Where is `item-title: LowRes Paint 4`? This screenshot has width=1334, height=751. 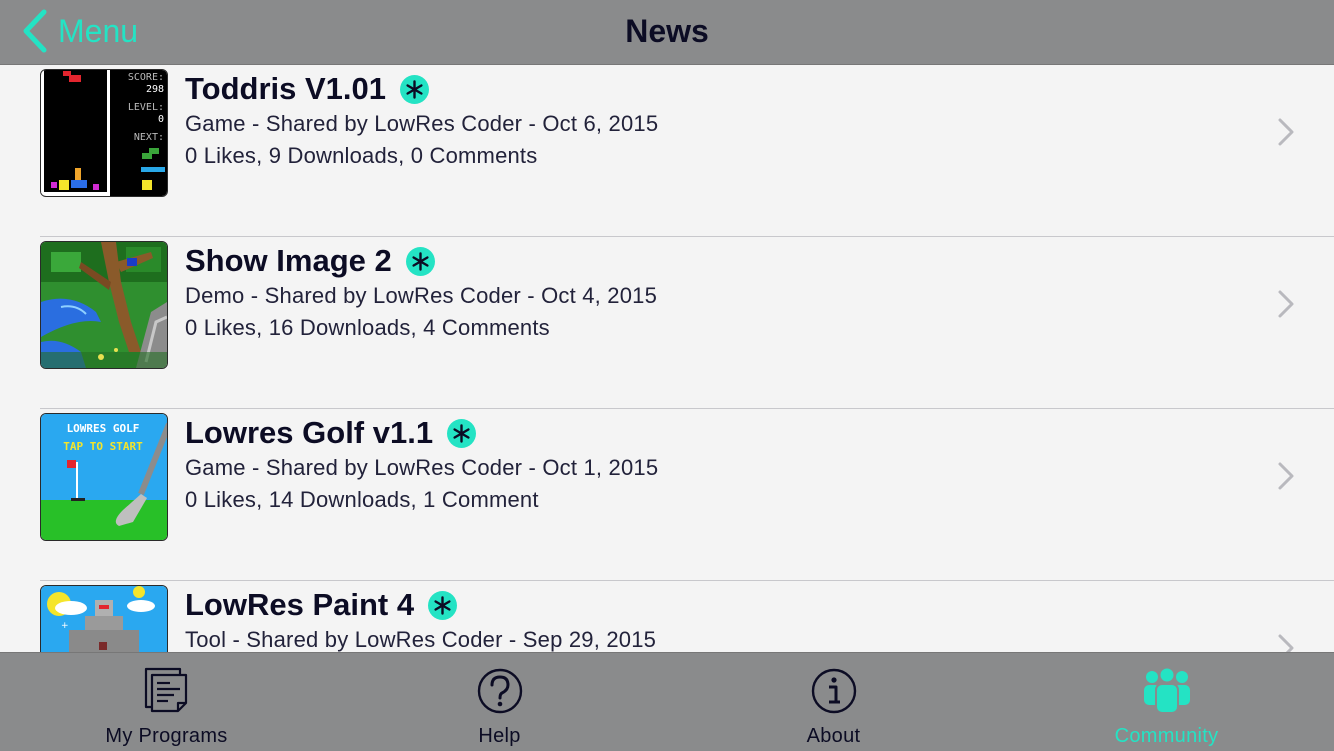 item-title: LowRes Paint 4 is located at coordinates (300, 604).